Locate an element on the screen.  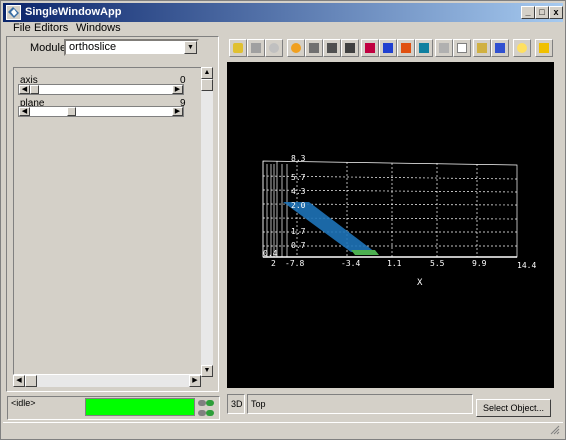
grid-panel-button is located at coordinates (444, 48).